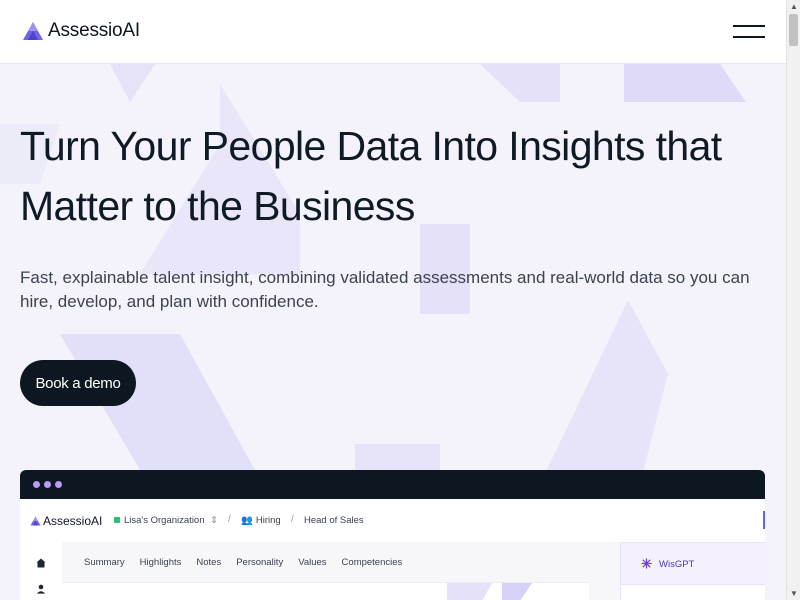  Describe the element at coordinates (392, 484) in the screenshot. I see `mock-window-bar` at that location.